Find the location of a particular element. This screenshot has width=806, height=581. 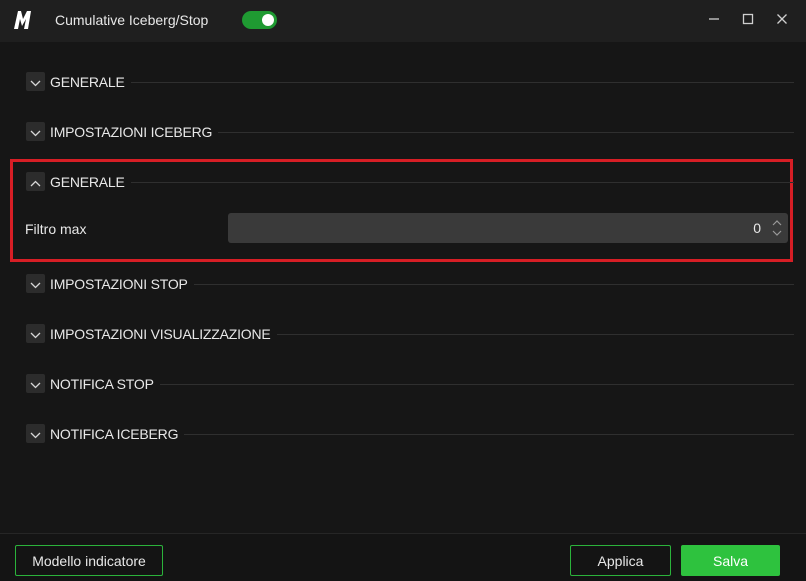

filtro-max-label: Filtro max is located at coordinates (56, 229).